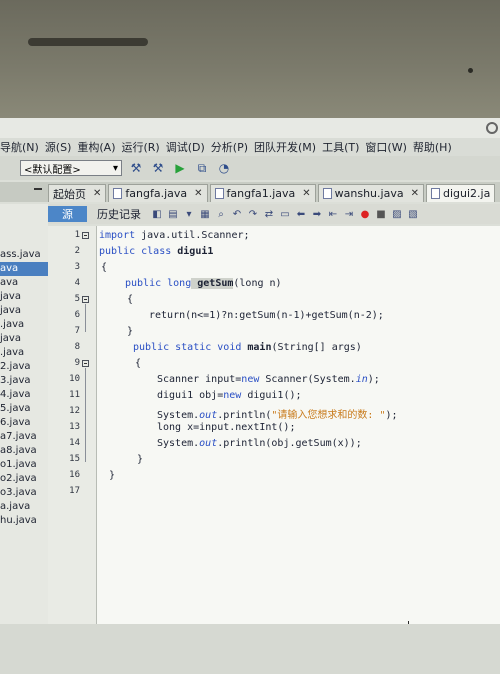  Describe the element at coordinates (492, 128) in the screenshot. I see `window-control-icon` at that location.